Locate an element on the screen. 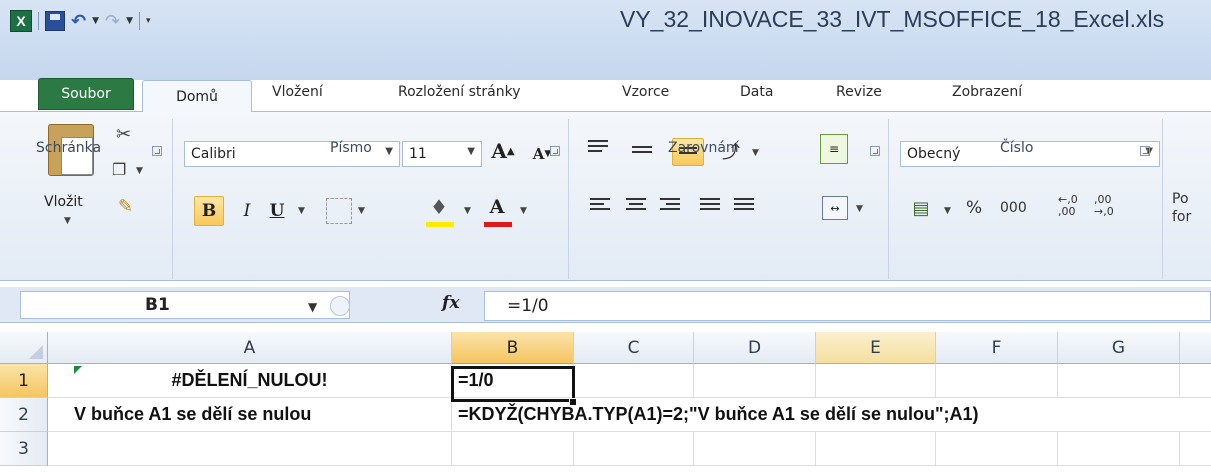 This screenshot has height=472, width=1211. cell-a1: #DĚLENÍ_NULOU! is located at coordinates (250, 381).